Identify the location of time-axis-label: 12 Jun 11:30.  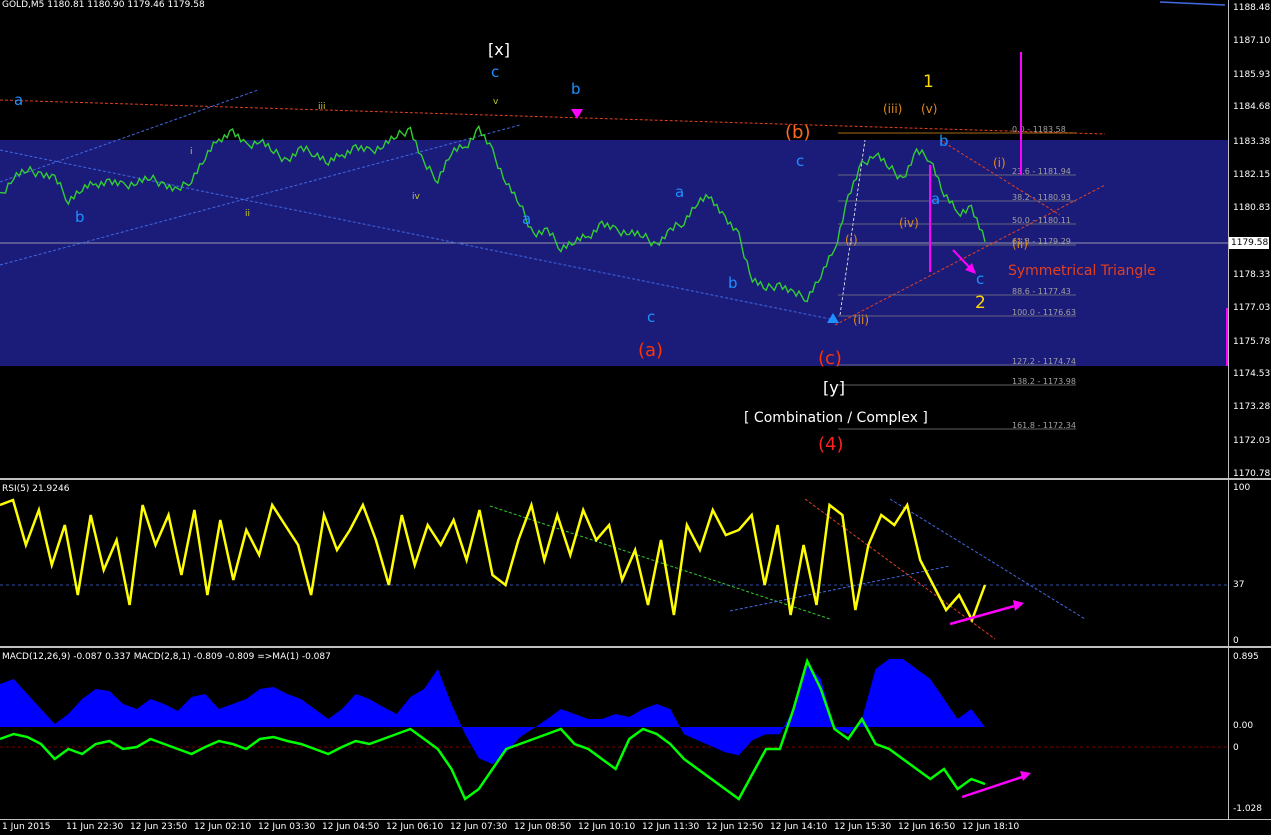
(671, 827).